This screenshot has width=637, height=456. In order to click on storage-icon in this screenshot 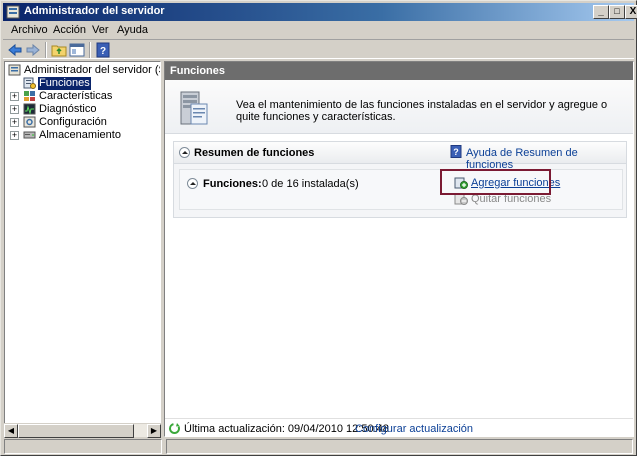, I will do `click(29, 135)`.